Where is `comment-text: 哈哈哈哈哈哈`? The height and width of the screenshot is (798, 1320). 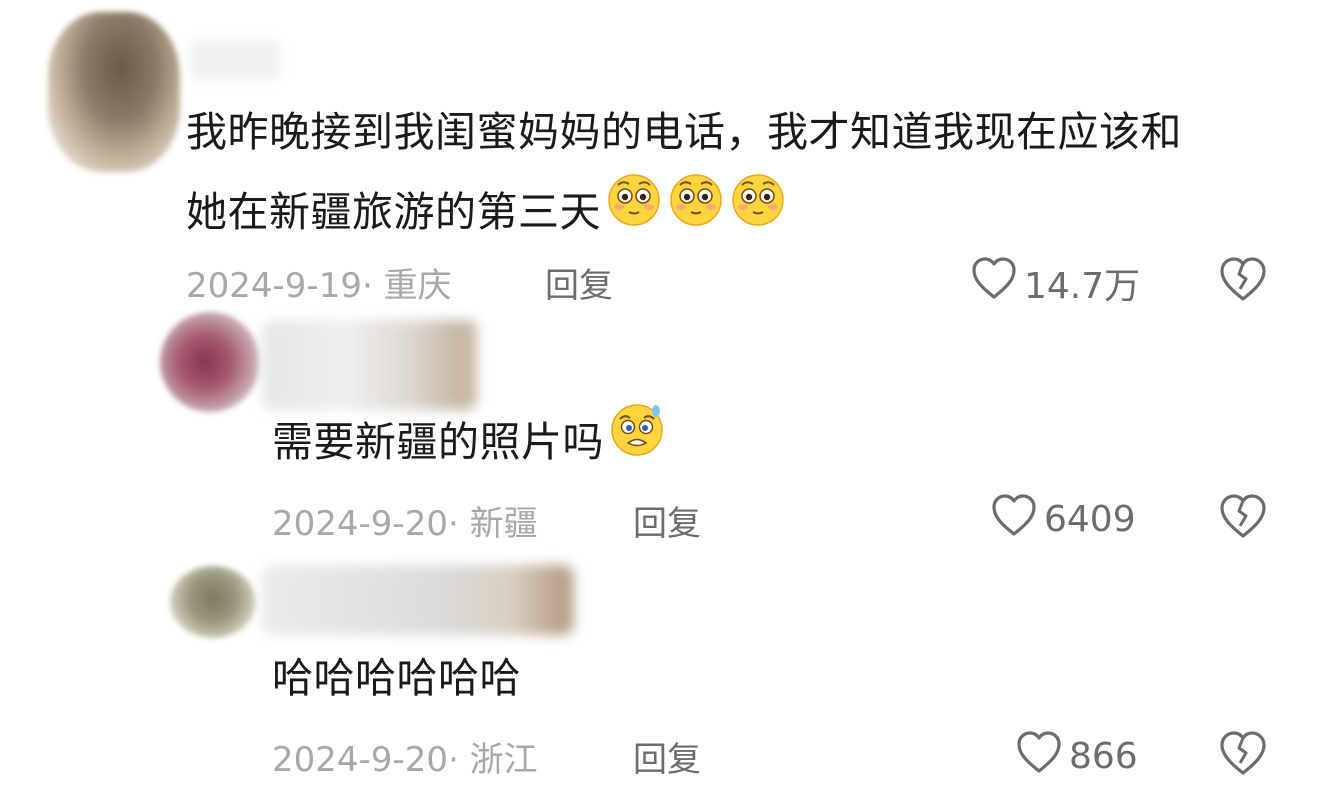
comment-text: 哈哈哈哈哈哈 is located at coordinates (396, 678).